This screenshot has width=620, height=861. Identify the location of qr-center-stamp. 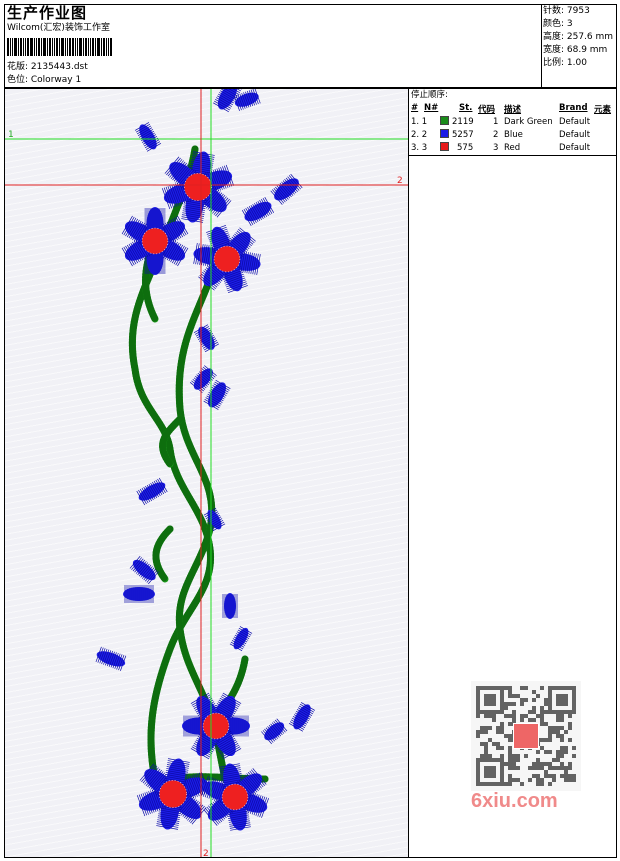
(526, 736).